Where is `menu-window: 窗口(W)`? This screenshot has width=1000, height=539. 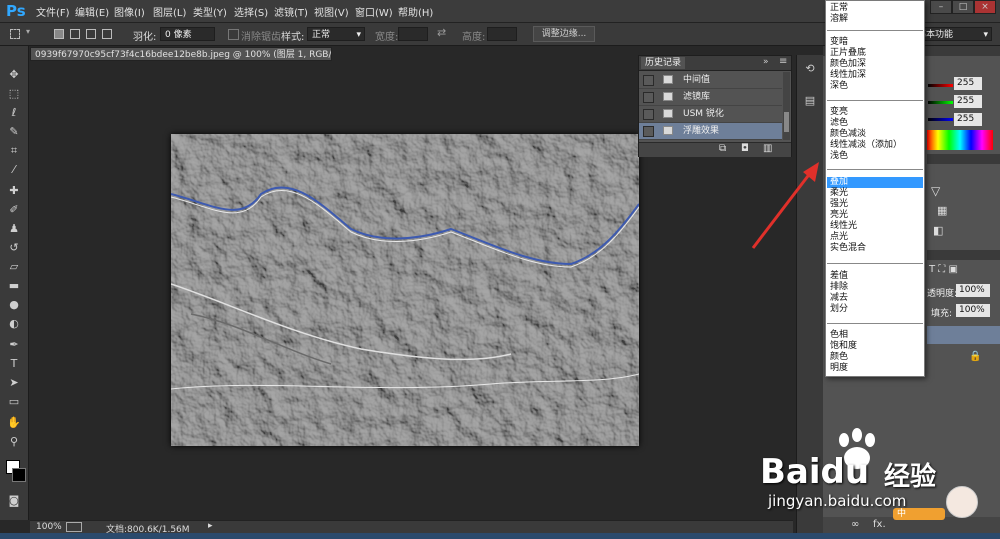
menu-window: 窗口(W) is located at coordinates (374, 11).